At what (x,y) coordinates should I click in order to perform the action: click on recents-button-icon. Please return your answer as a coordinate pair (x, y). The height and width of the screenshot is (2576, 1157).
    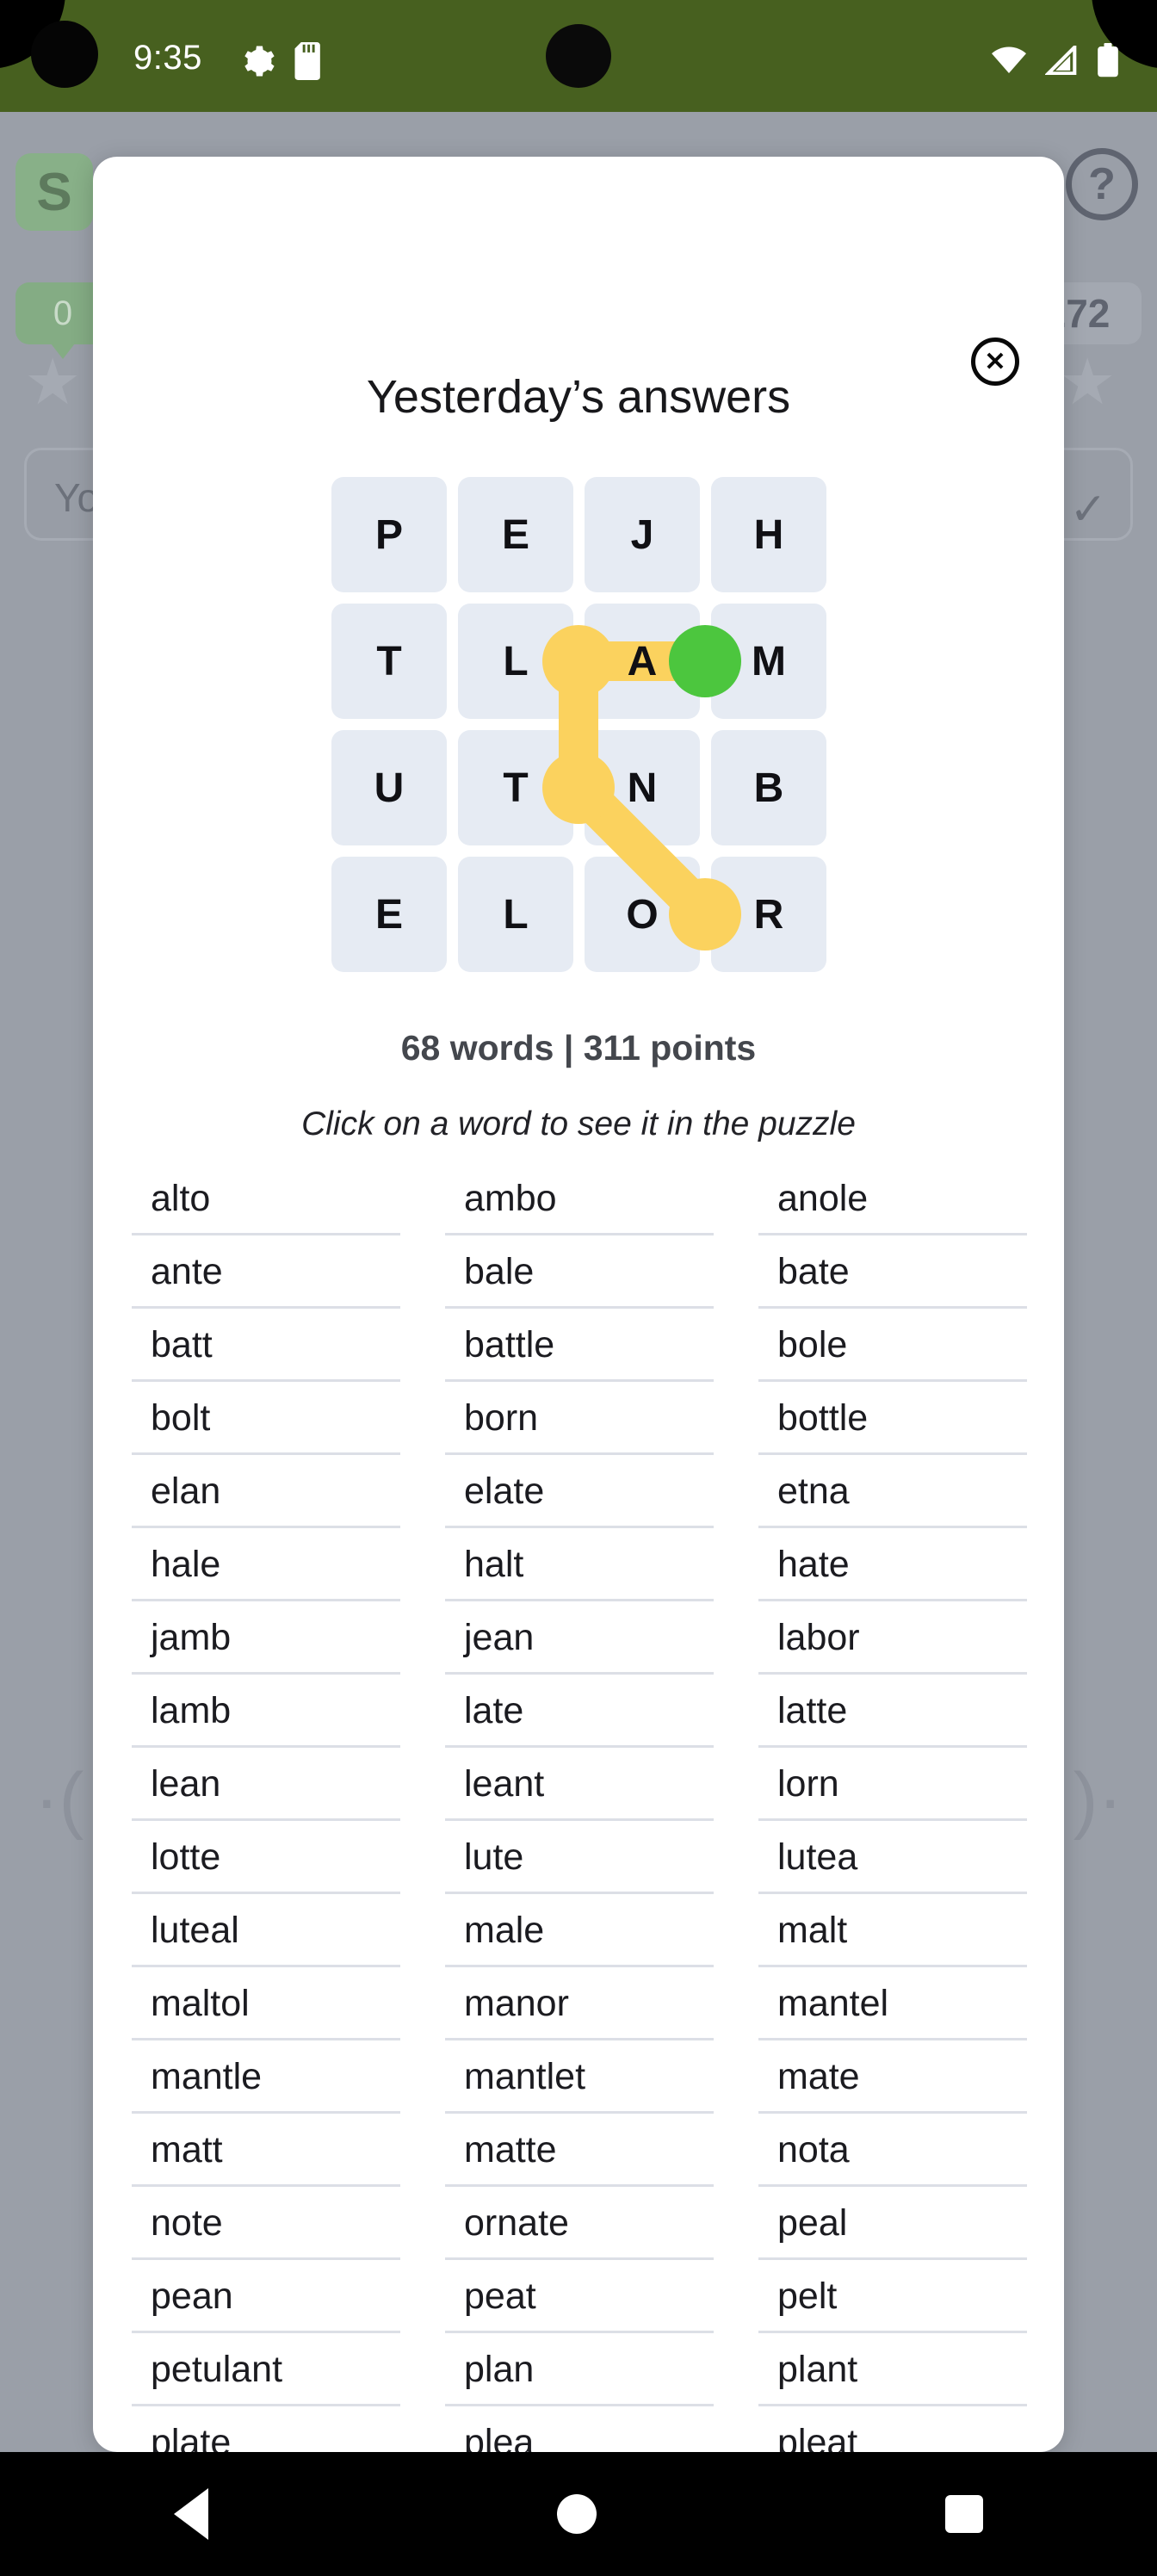
    Looking at the image, I should click on (963, 2514).